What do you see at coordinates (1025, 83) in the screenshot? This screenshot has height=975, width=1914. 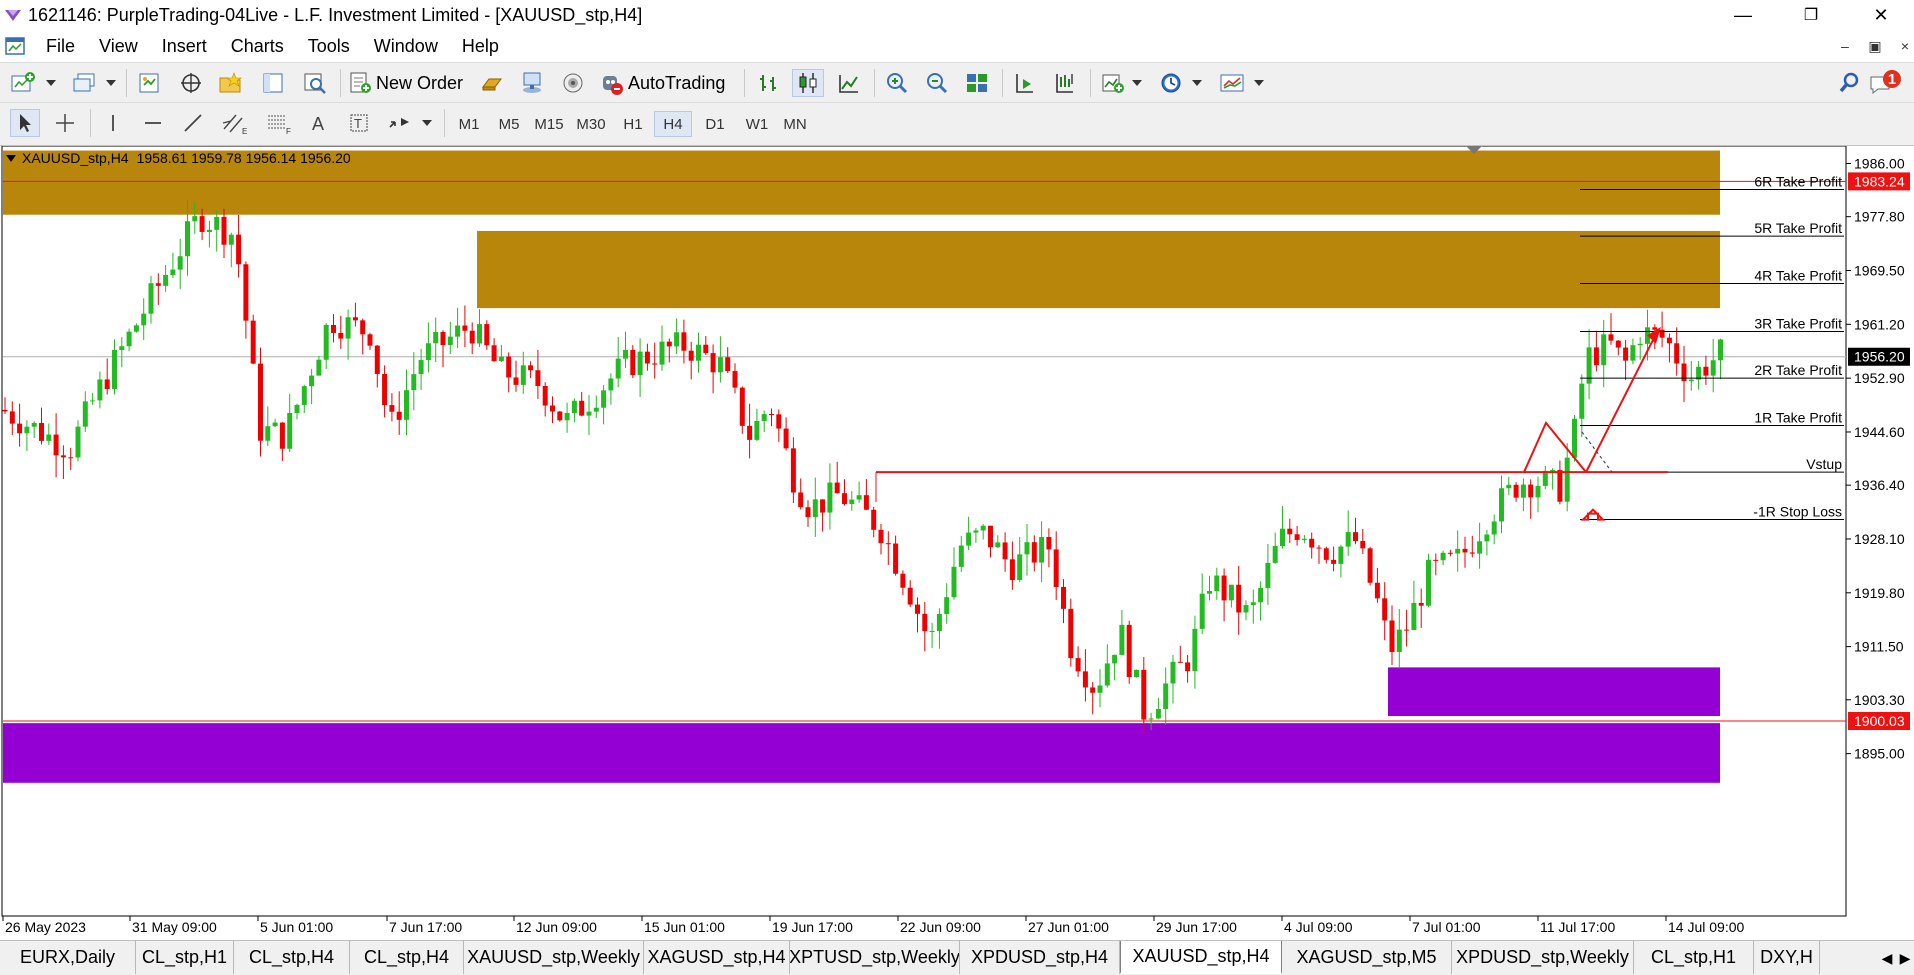 I see `auto-scroll-icon` at bounding box center [1025, 83].